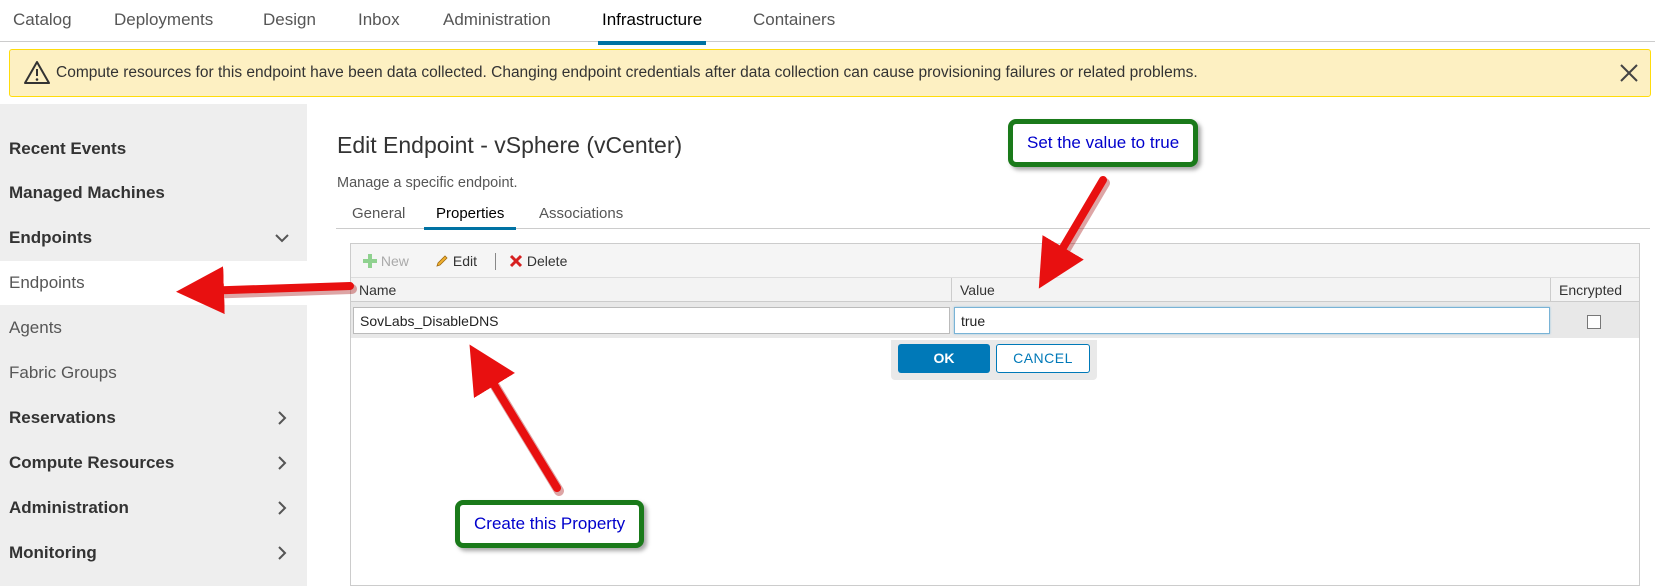 This screenshot has height=586, width=1655. I want to click on callout-create-property: Create this Property, so click(550, 524).